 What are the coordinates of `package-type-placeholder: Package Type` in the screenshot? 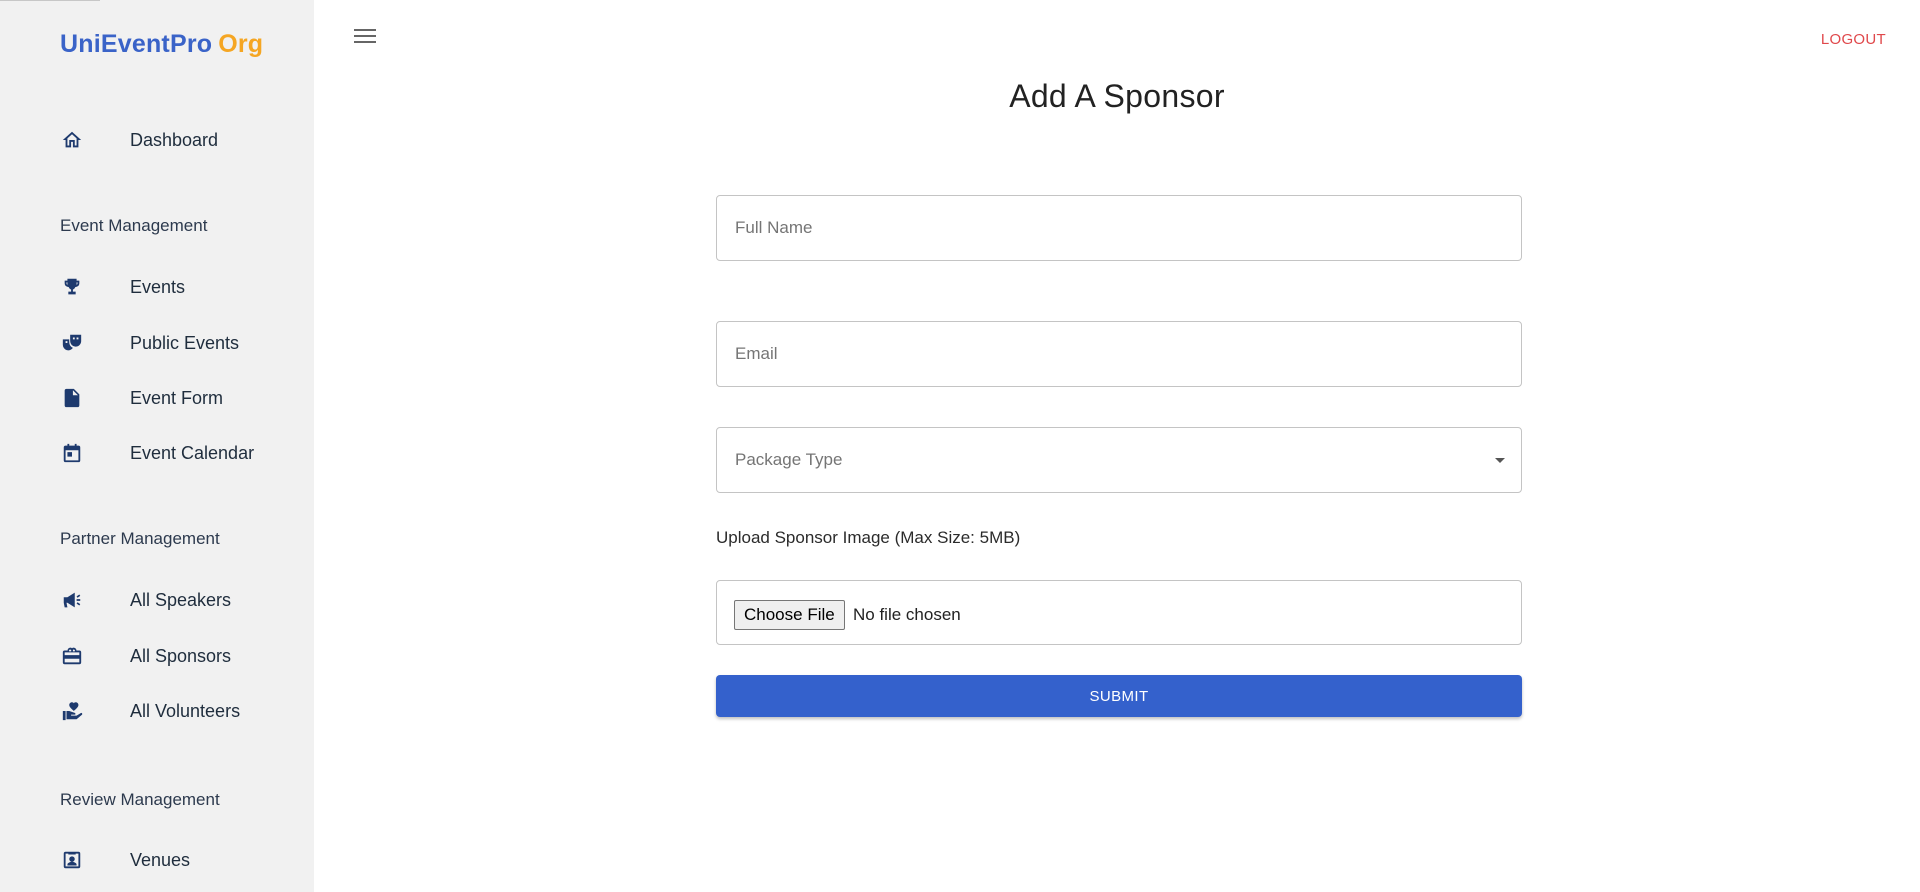 It's located at (789, 459).